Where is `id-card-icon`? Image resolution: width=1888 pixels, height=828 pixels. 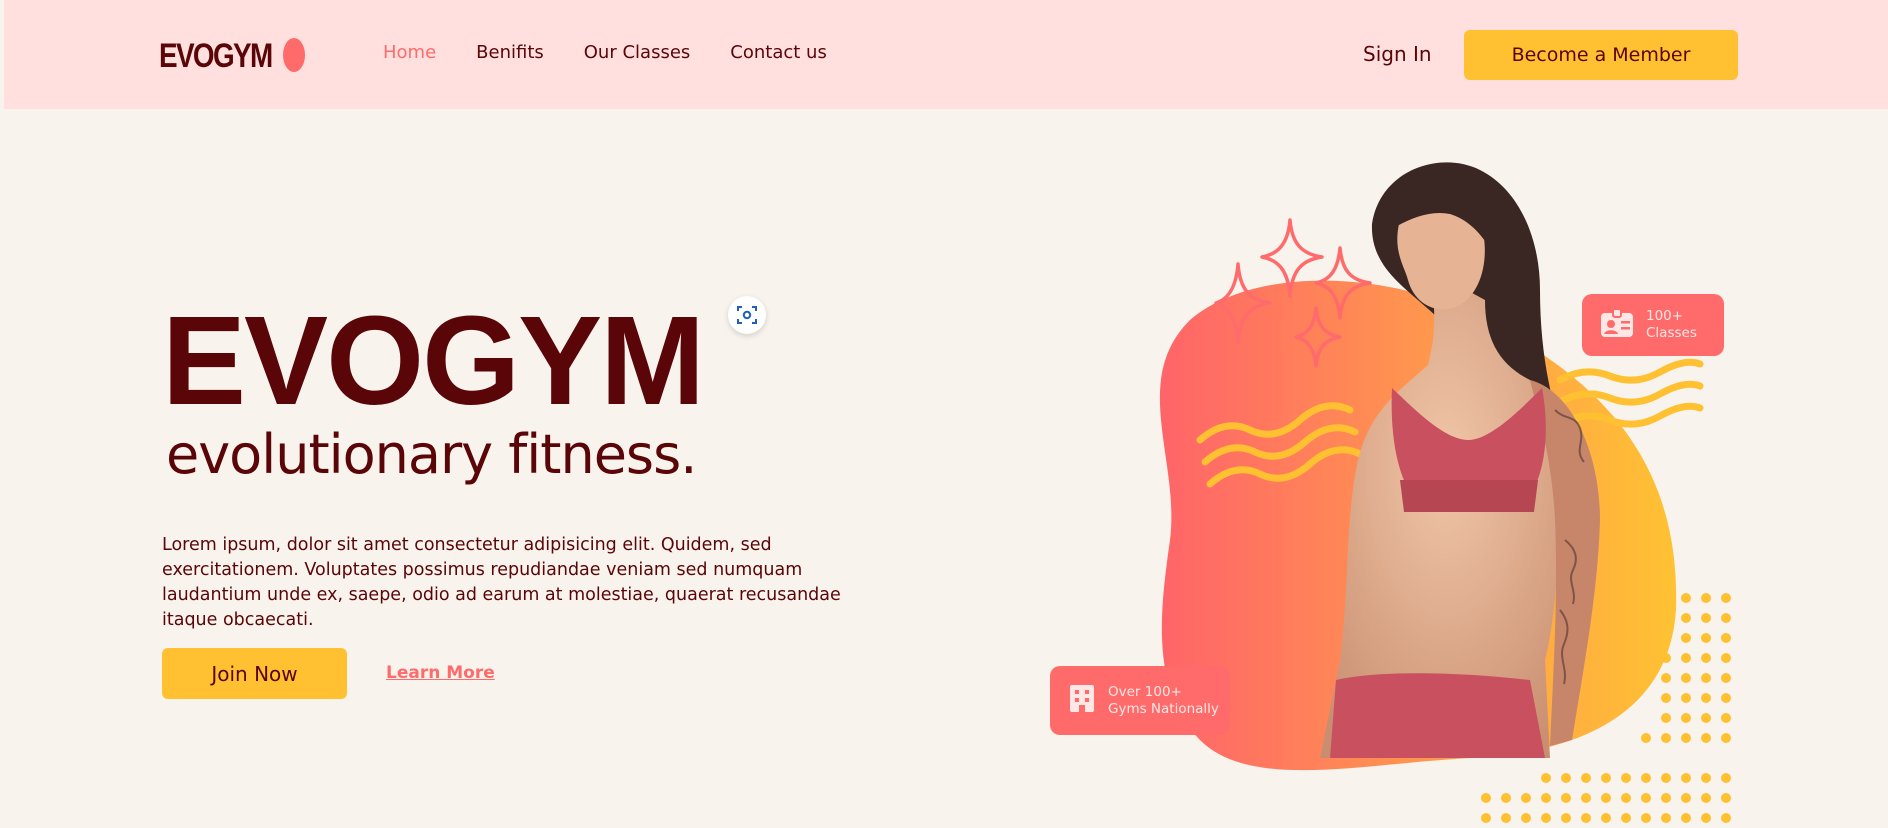 id-card-icon is located at coordinates (1617, 325).